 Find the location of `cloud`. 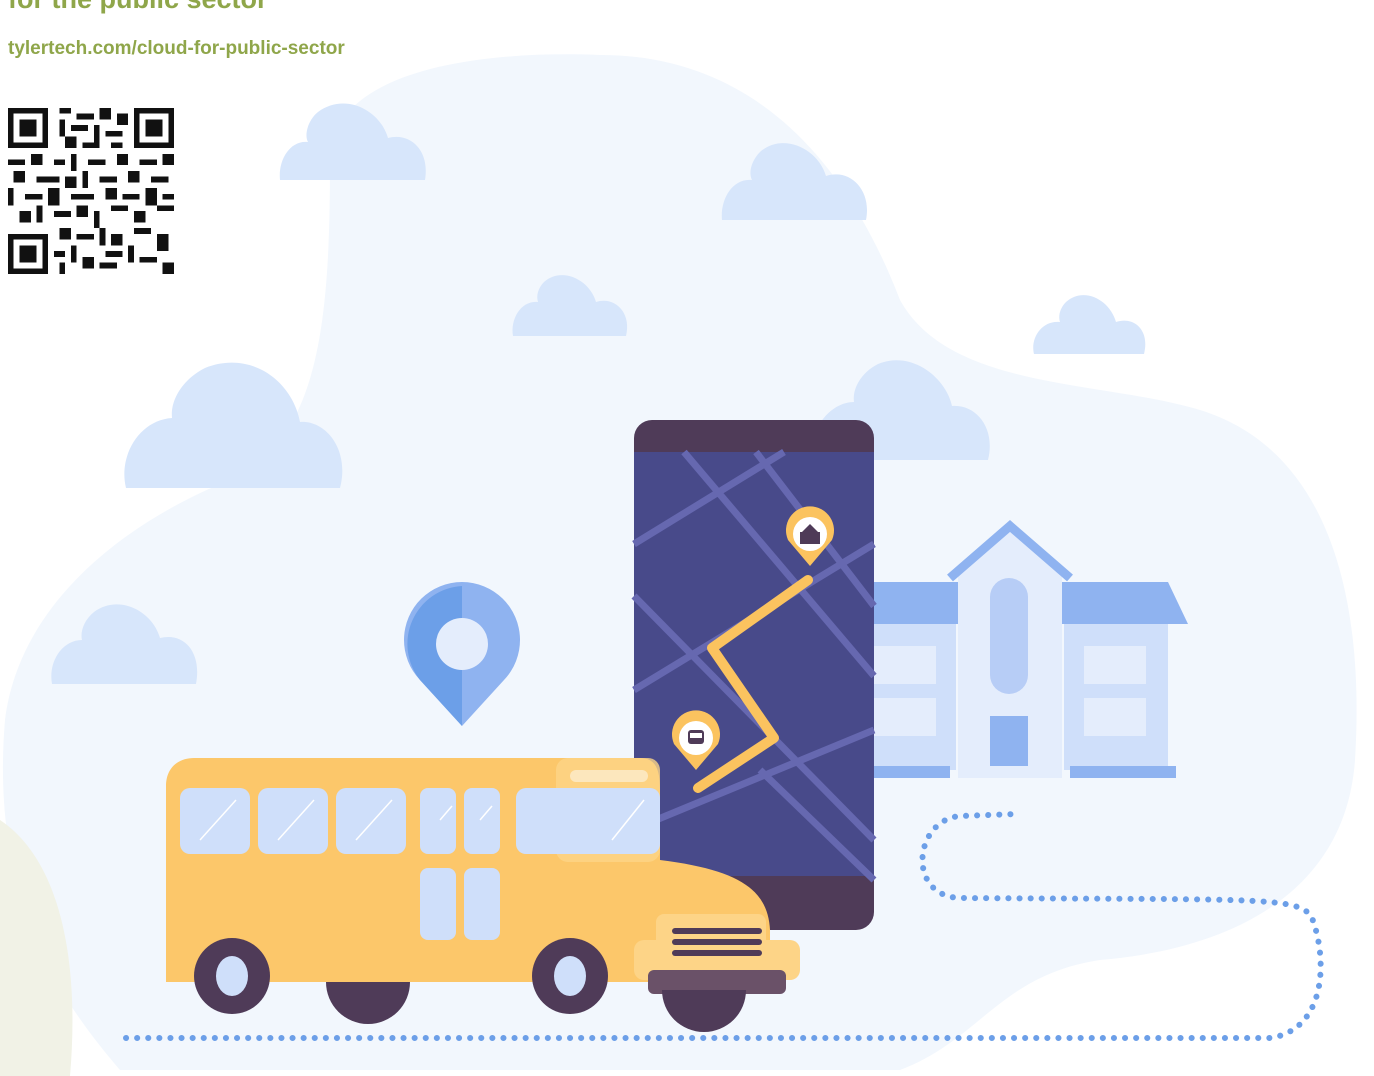

cloud is located at coordinates (1089, 324).